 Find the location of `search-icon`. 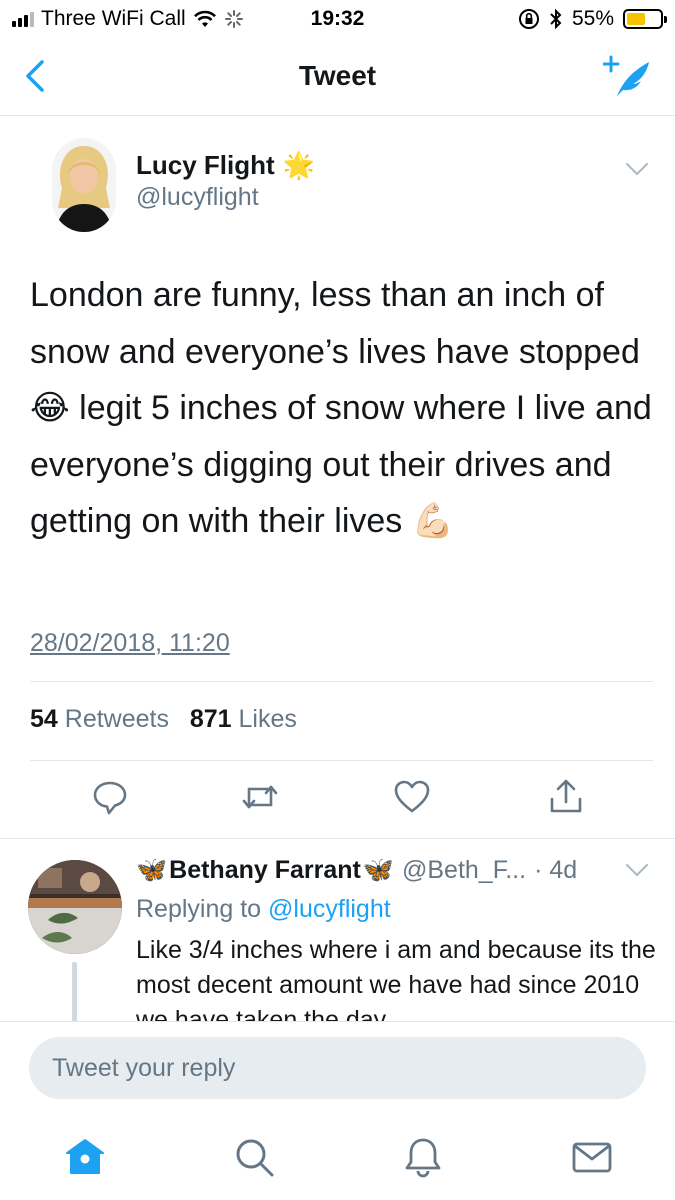

search-icon is located at coordinates (254, 1157).